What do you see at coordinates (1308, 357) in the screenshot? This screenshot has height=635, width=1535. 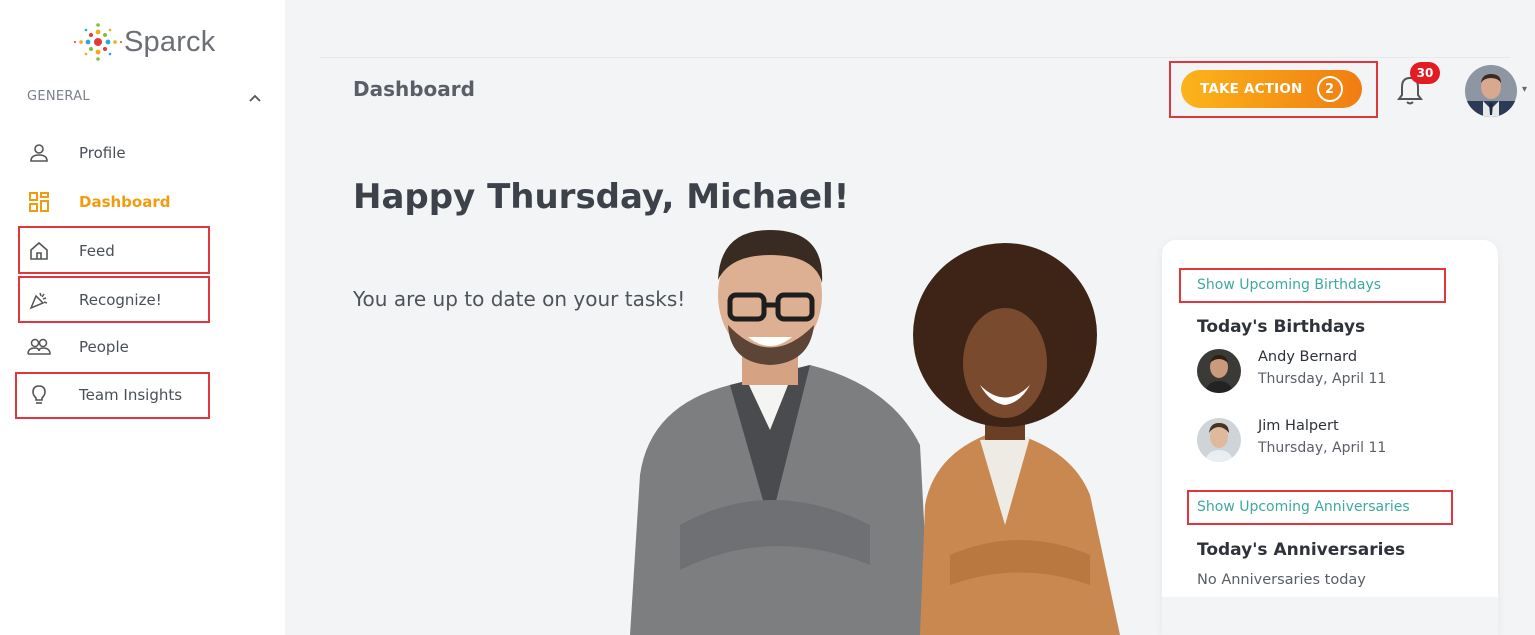 I see `person-name: Andy Bernard` at bounding box center [1308, 357].